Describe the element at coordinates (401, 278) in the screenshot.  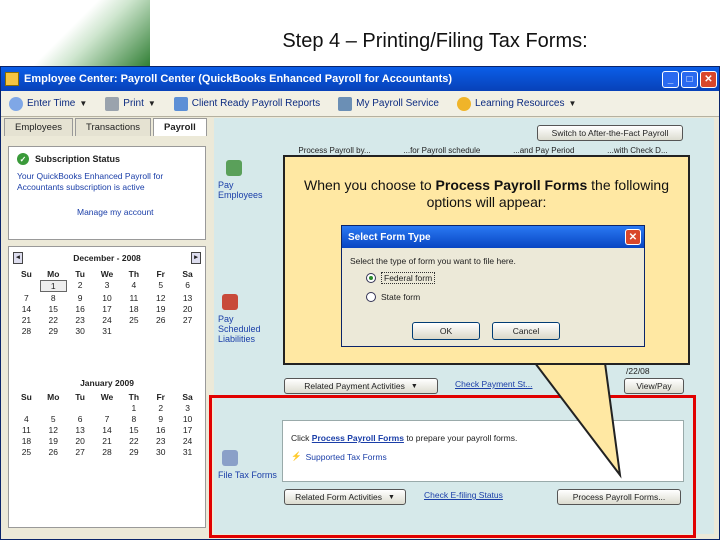
I see `federal-form-radio: Federal form` at that location.